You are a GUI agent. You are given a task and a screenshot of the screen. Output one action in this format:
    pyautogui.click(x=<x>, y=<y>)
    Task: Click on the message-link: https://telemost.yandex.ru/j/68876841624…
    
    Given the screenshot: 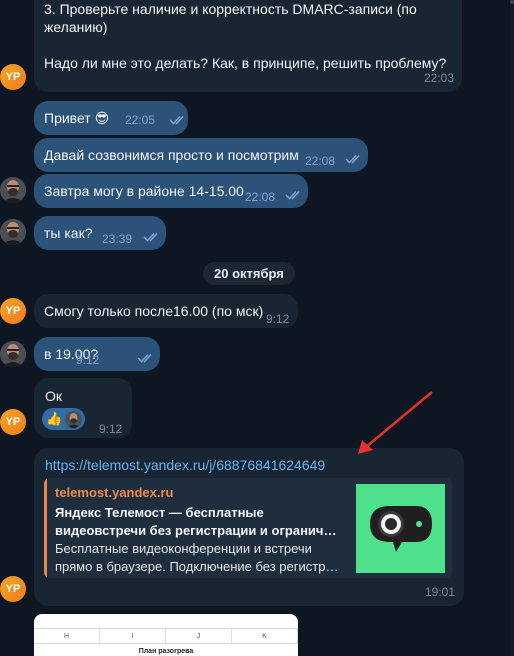 What is the action you would take?
    pyautogui.click(x=185, y=465)
    